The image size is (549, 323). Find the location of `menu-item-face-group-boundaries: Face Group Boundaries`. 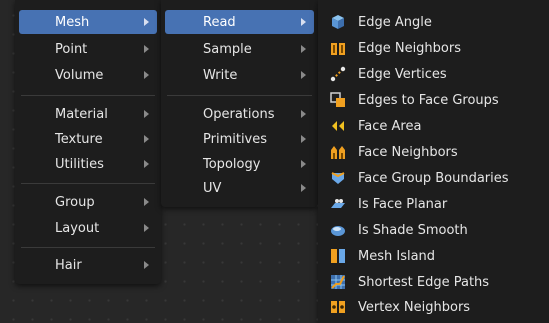

menu-item-face-group-boundaries: Face Group Boundaries is located at coordinates (433, 178).